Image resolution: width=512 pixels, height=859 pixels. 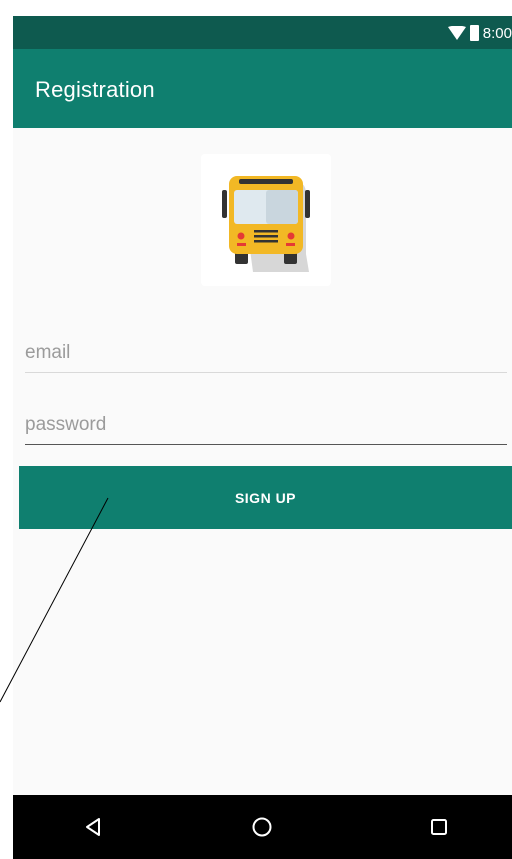 What do you see at coordinates (479, 33) in the screenshot?
I see `status-icons: 8:00` at bounding box center [479, 33].